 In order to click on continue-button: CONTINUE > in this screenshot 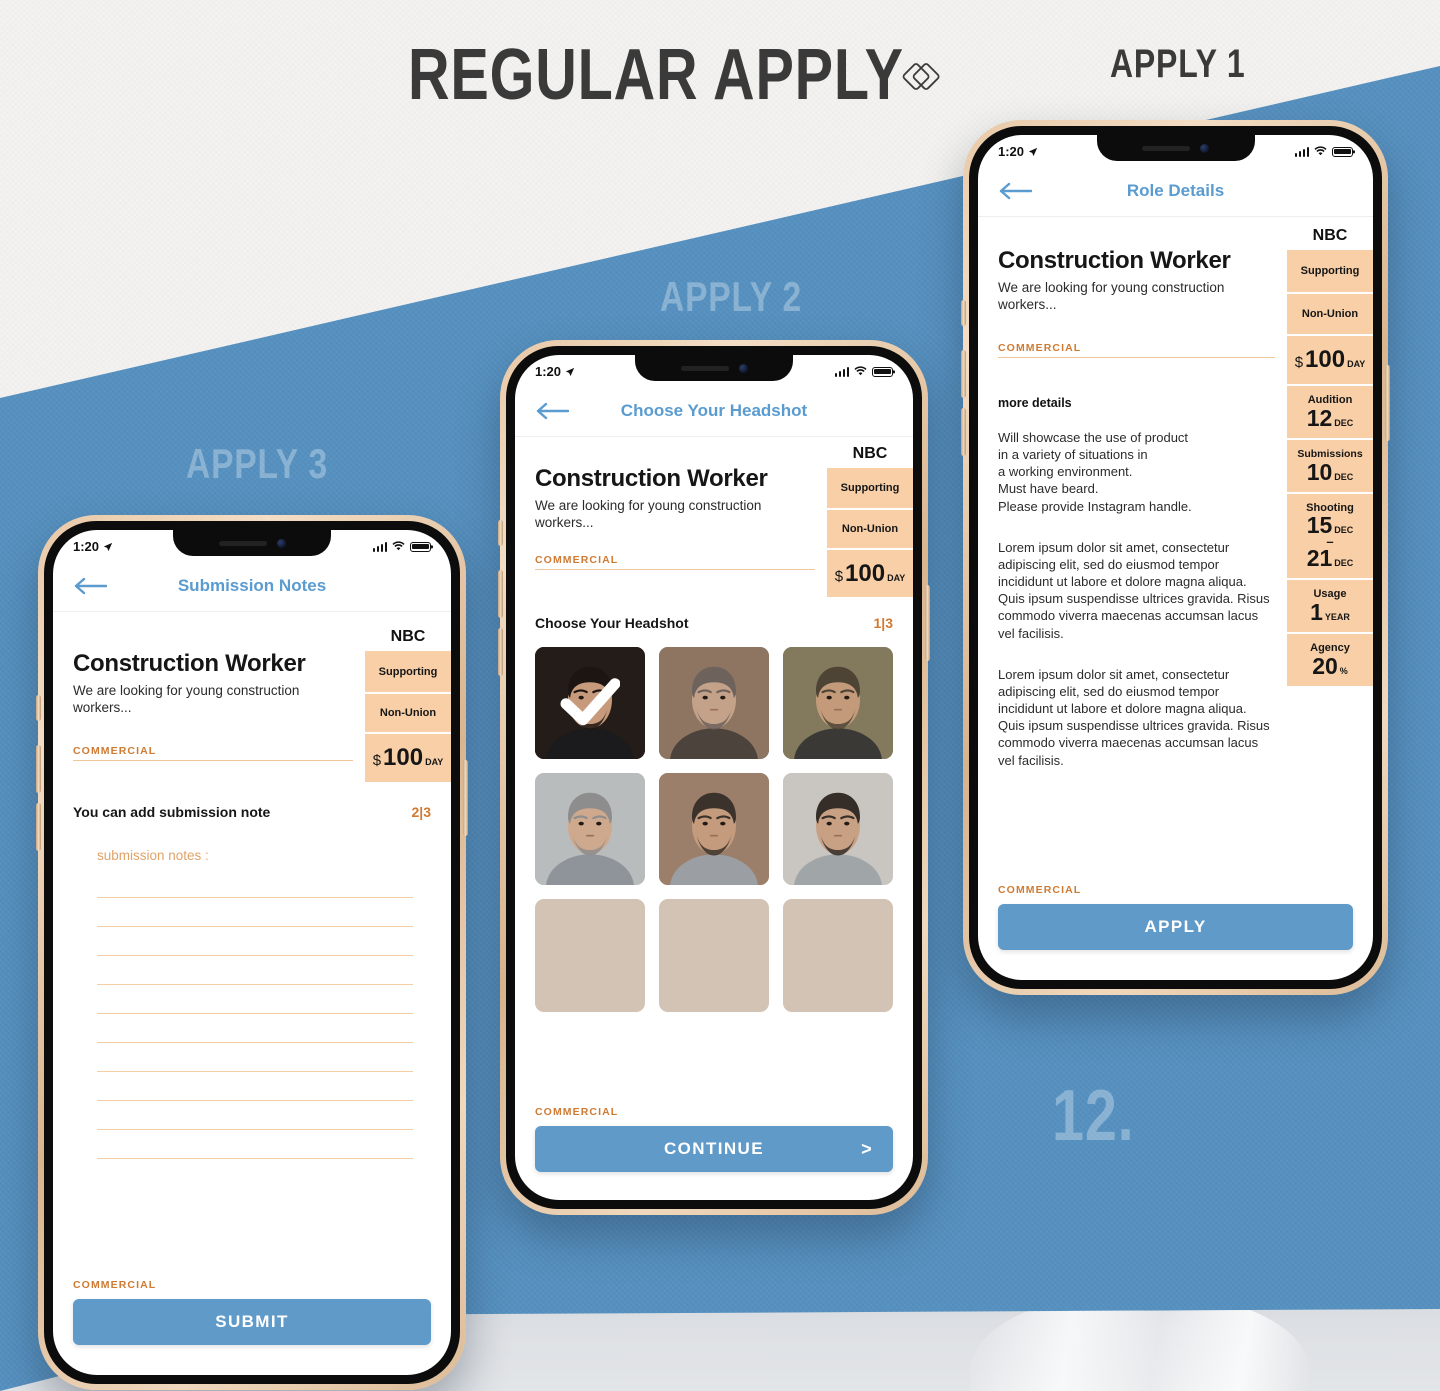, I will do `click(714, 1149)`.